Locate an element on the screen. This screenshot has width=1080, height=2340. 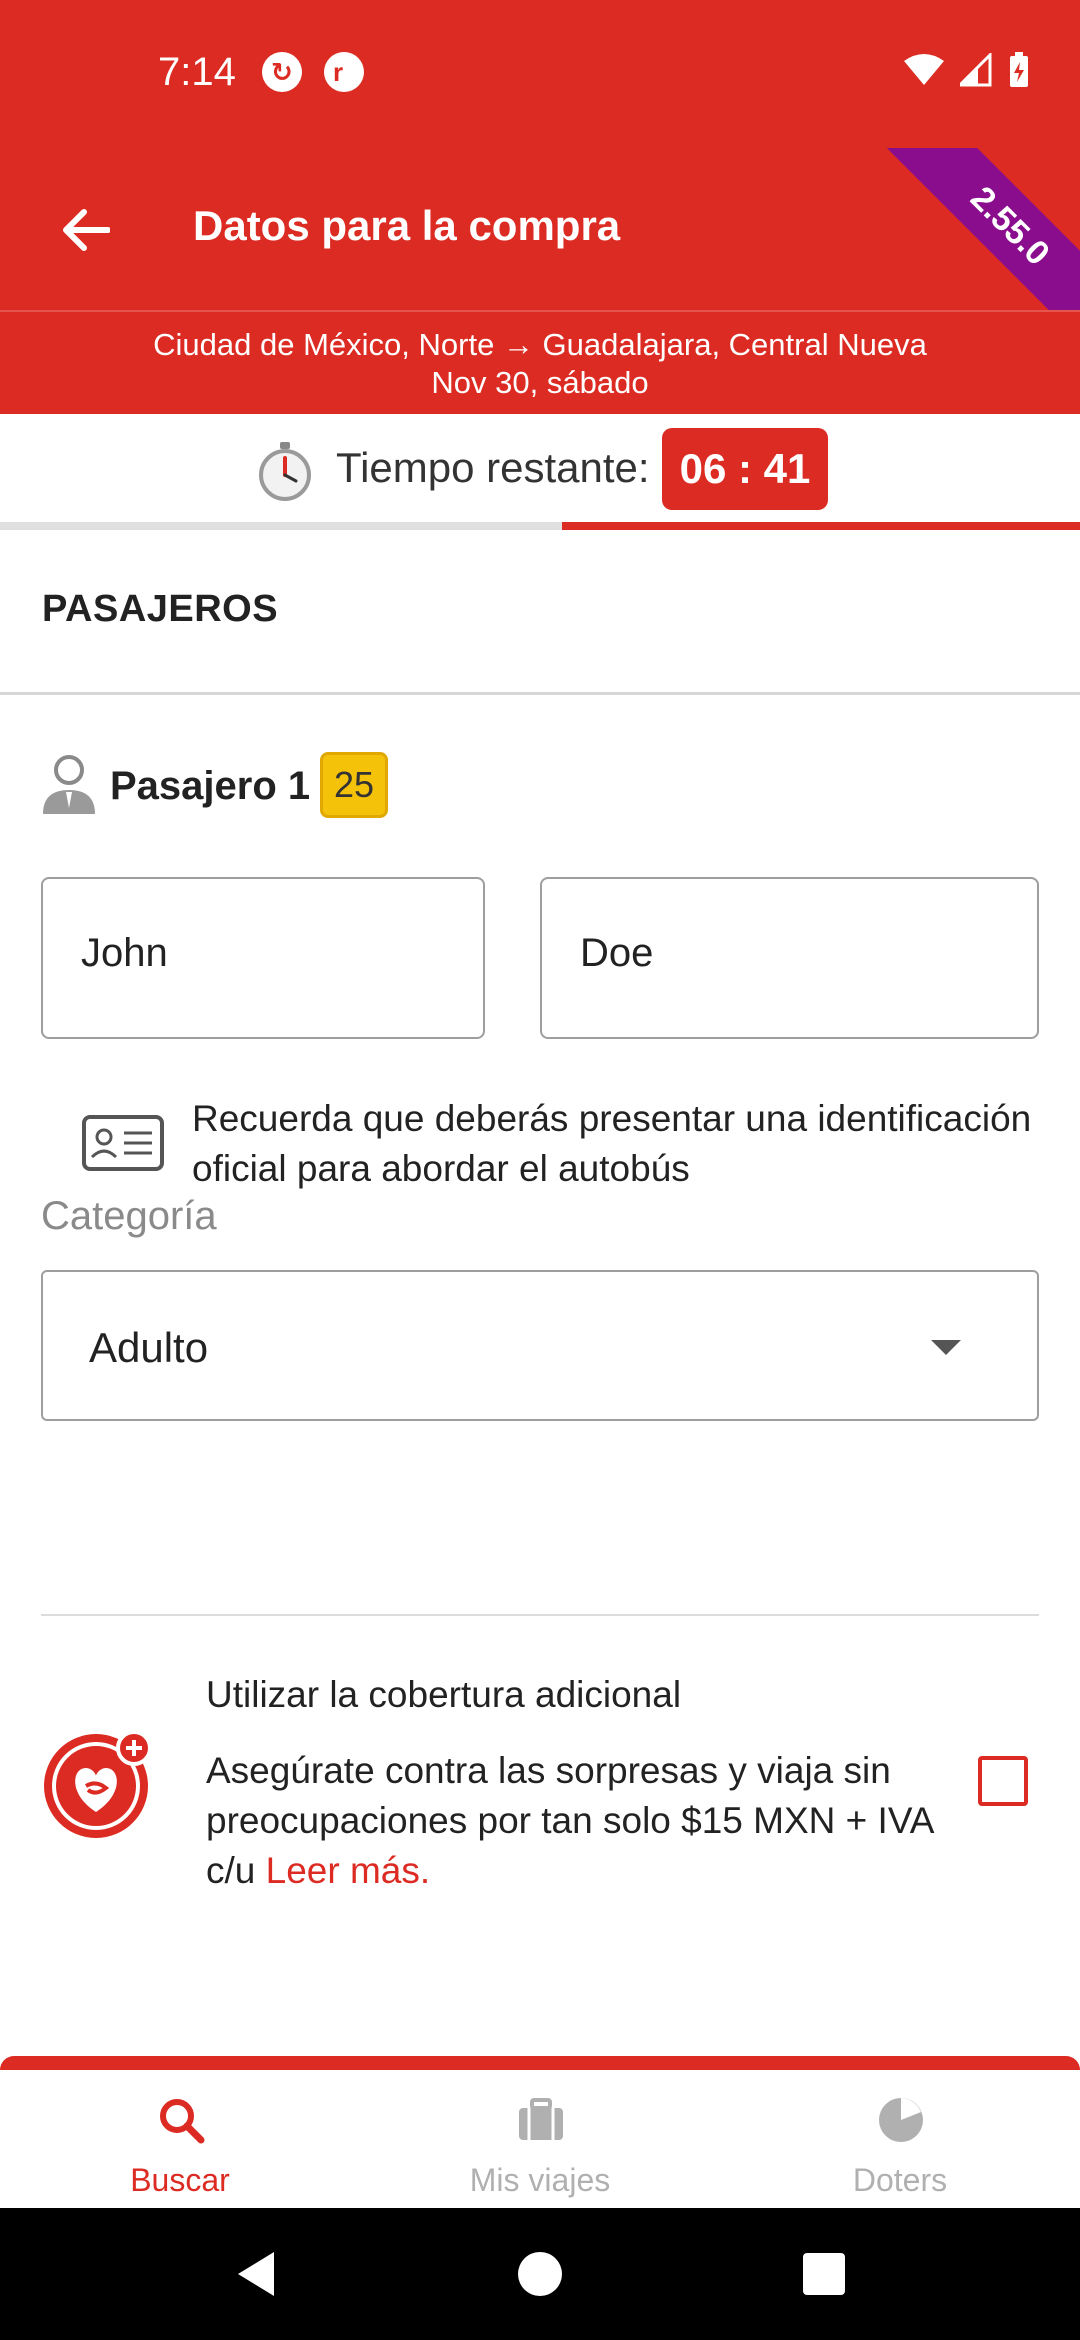
timer-countdown: 06 : 41 is located at coordinates (745, 469).